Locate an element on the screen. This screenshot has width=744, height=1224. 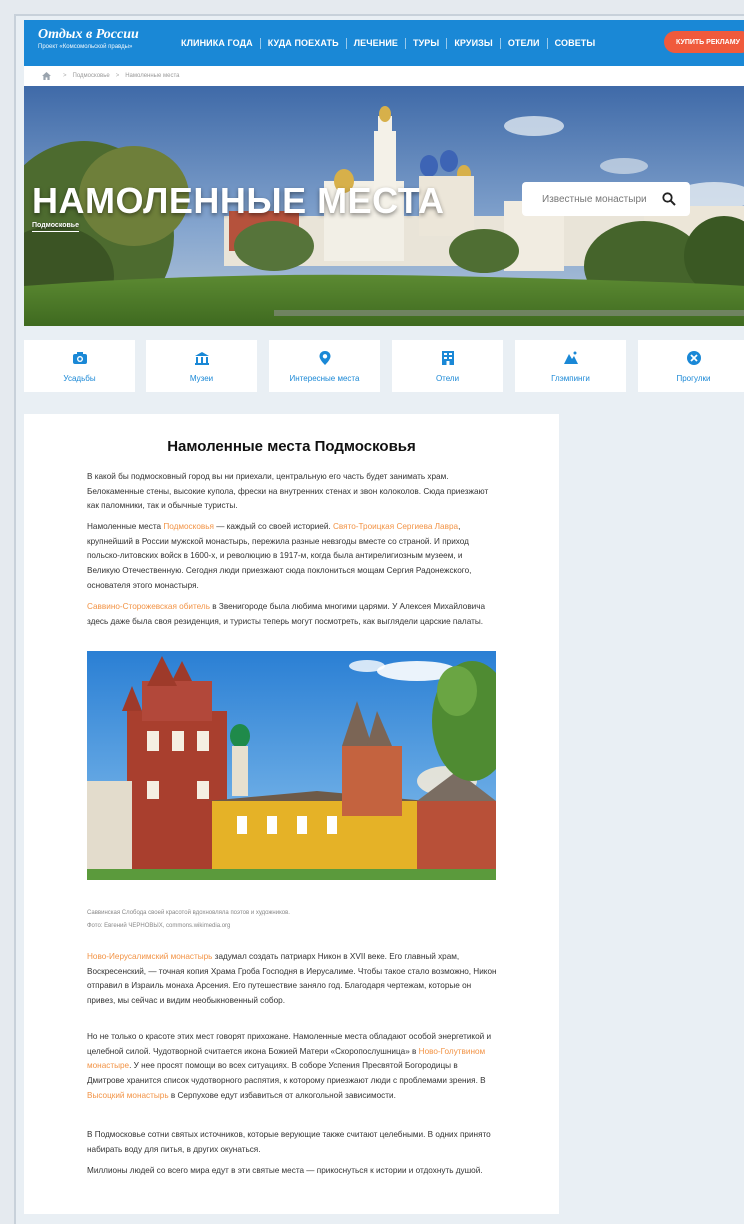
search-icon is located at coordinates (669, 199).